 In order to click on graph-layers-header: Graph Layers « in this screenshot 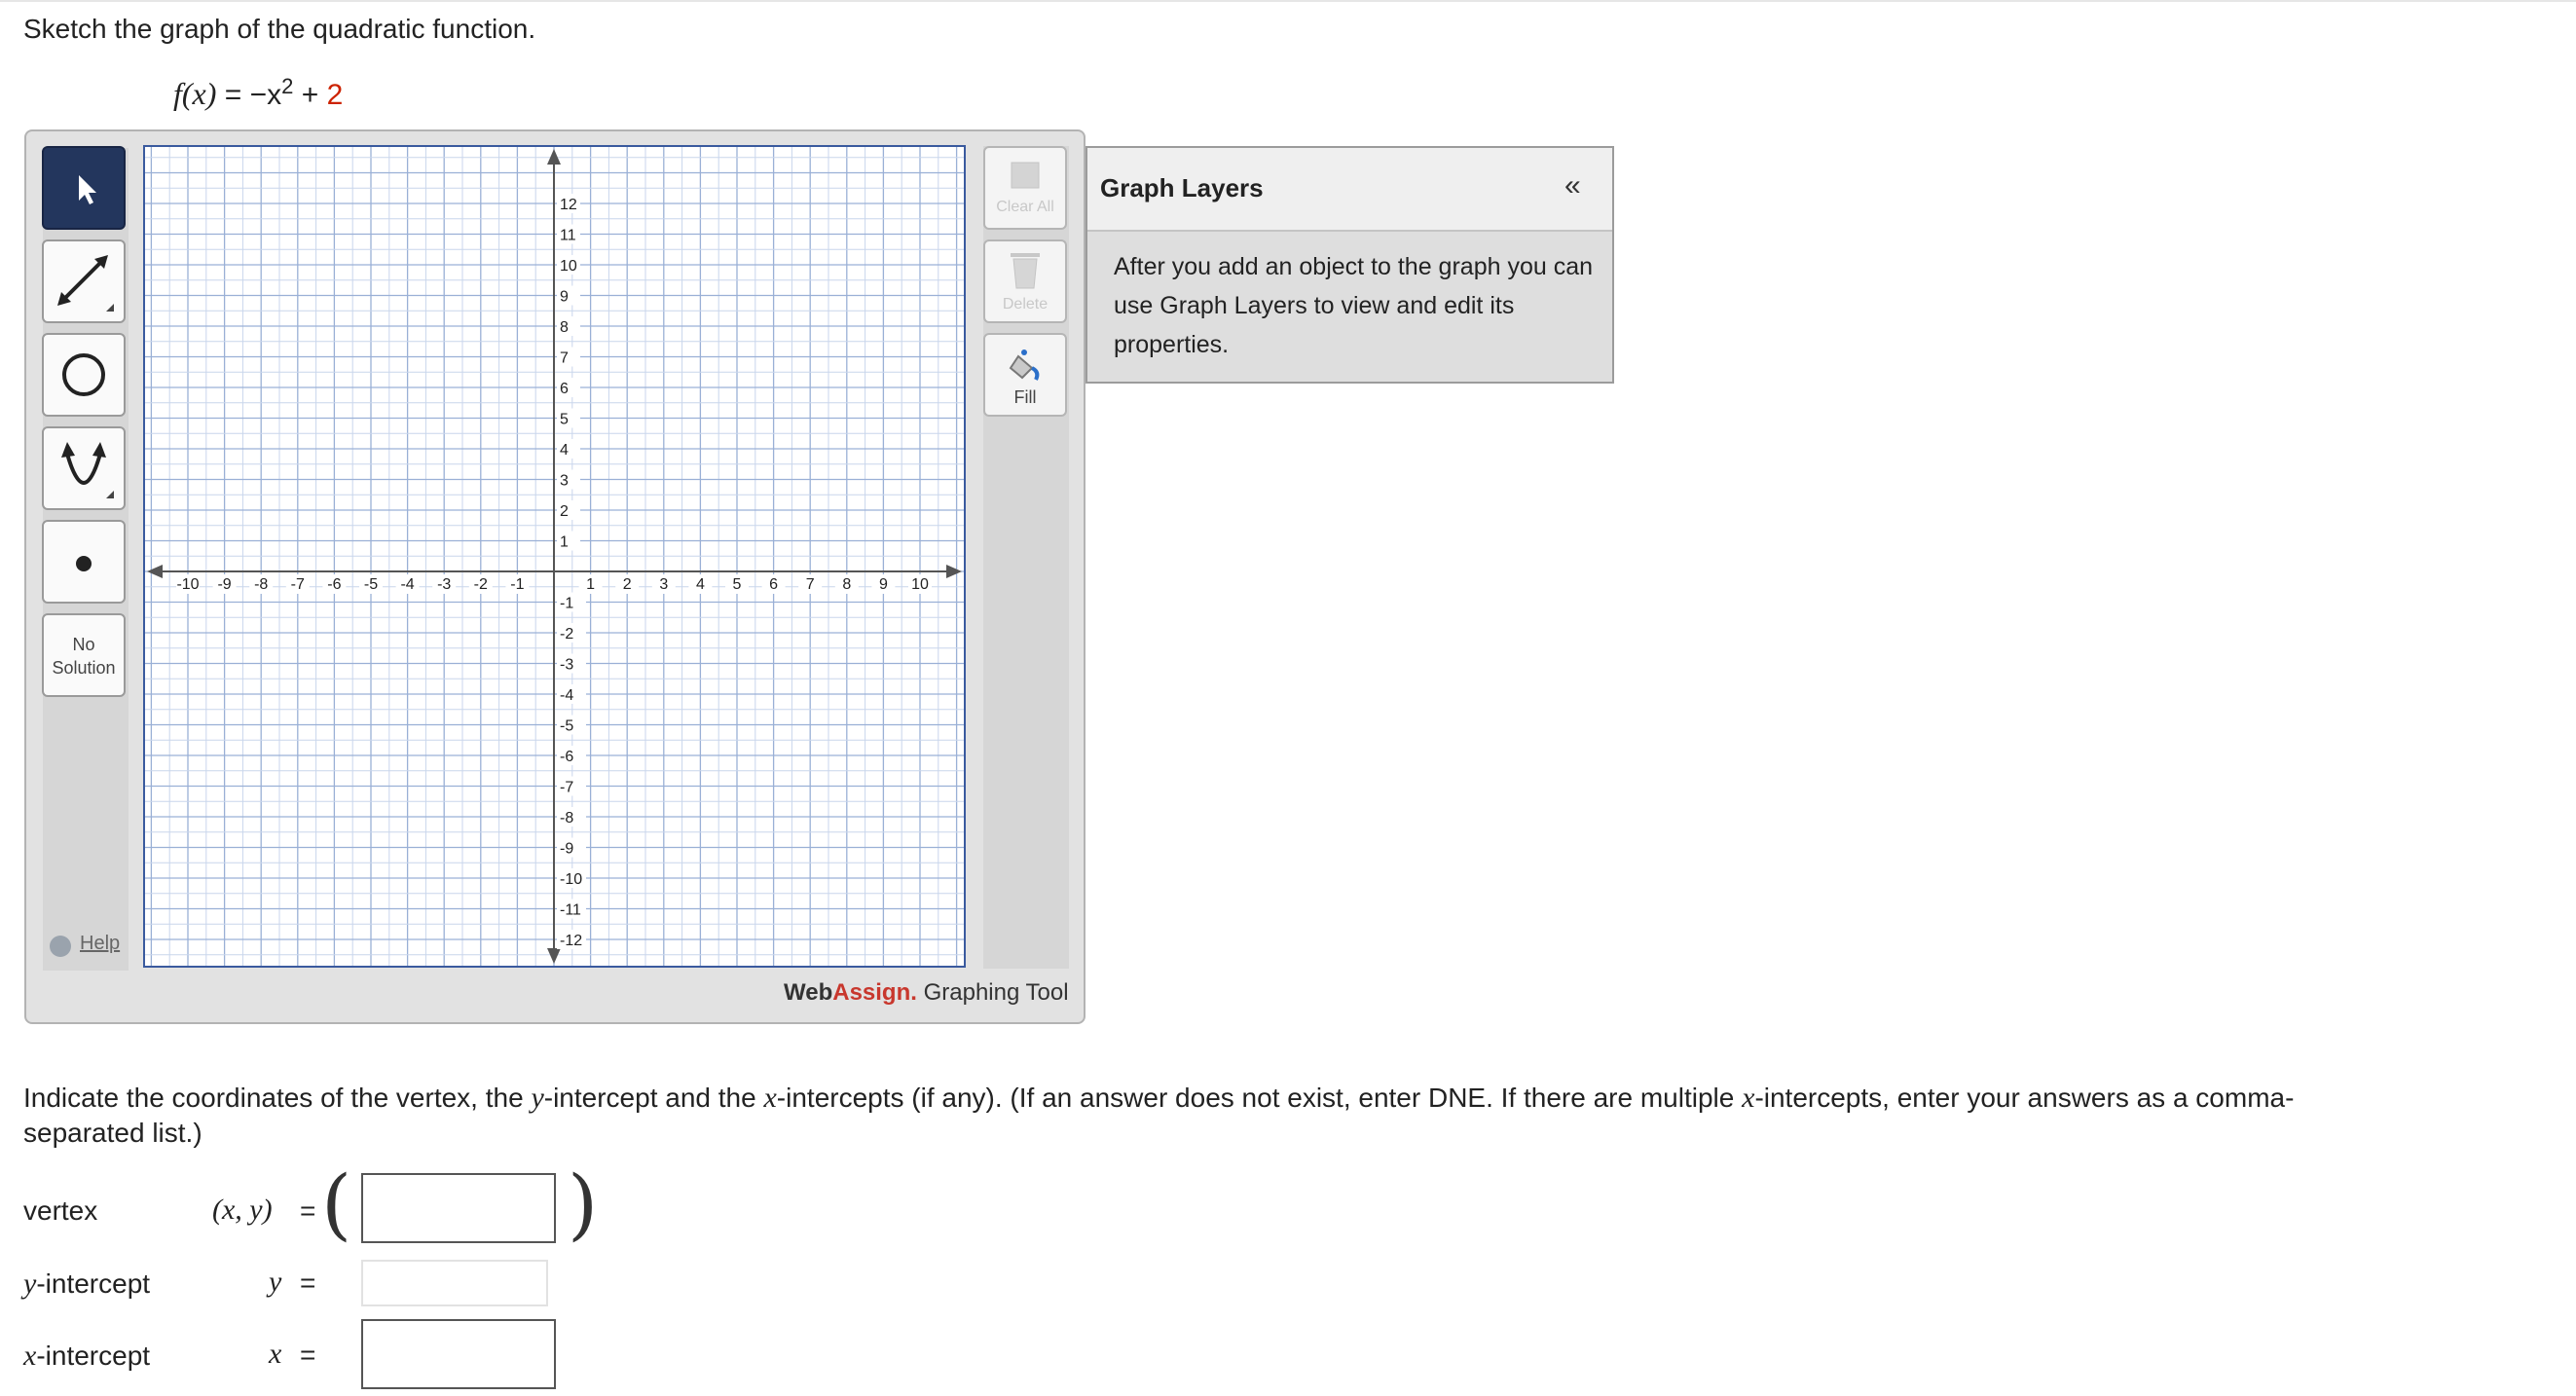, I will do `click(1349, 190)`.